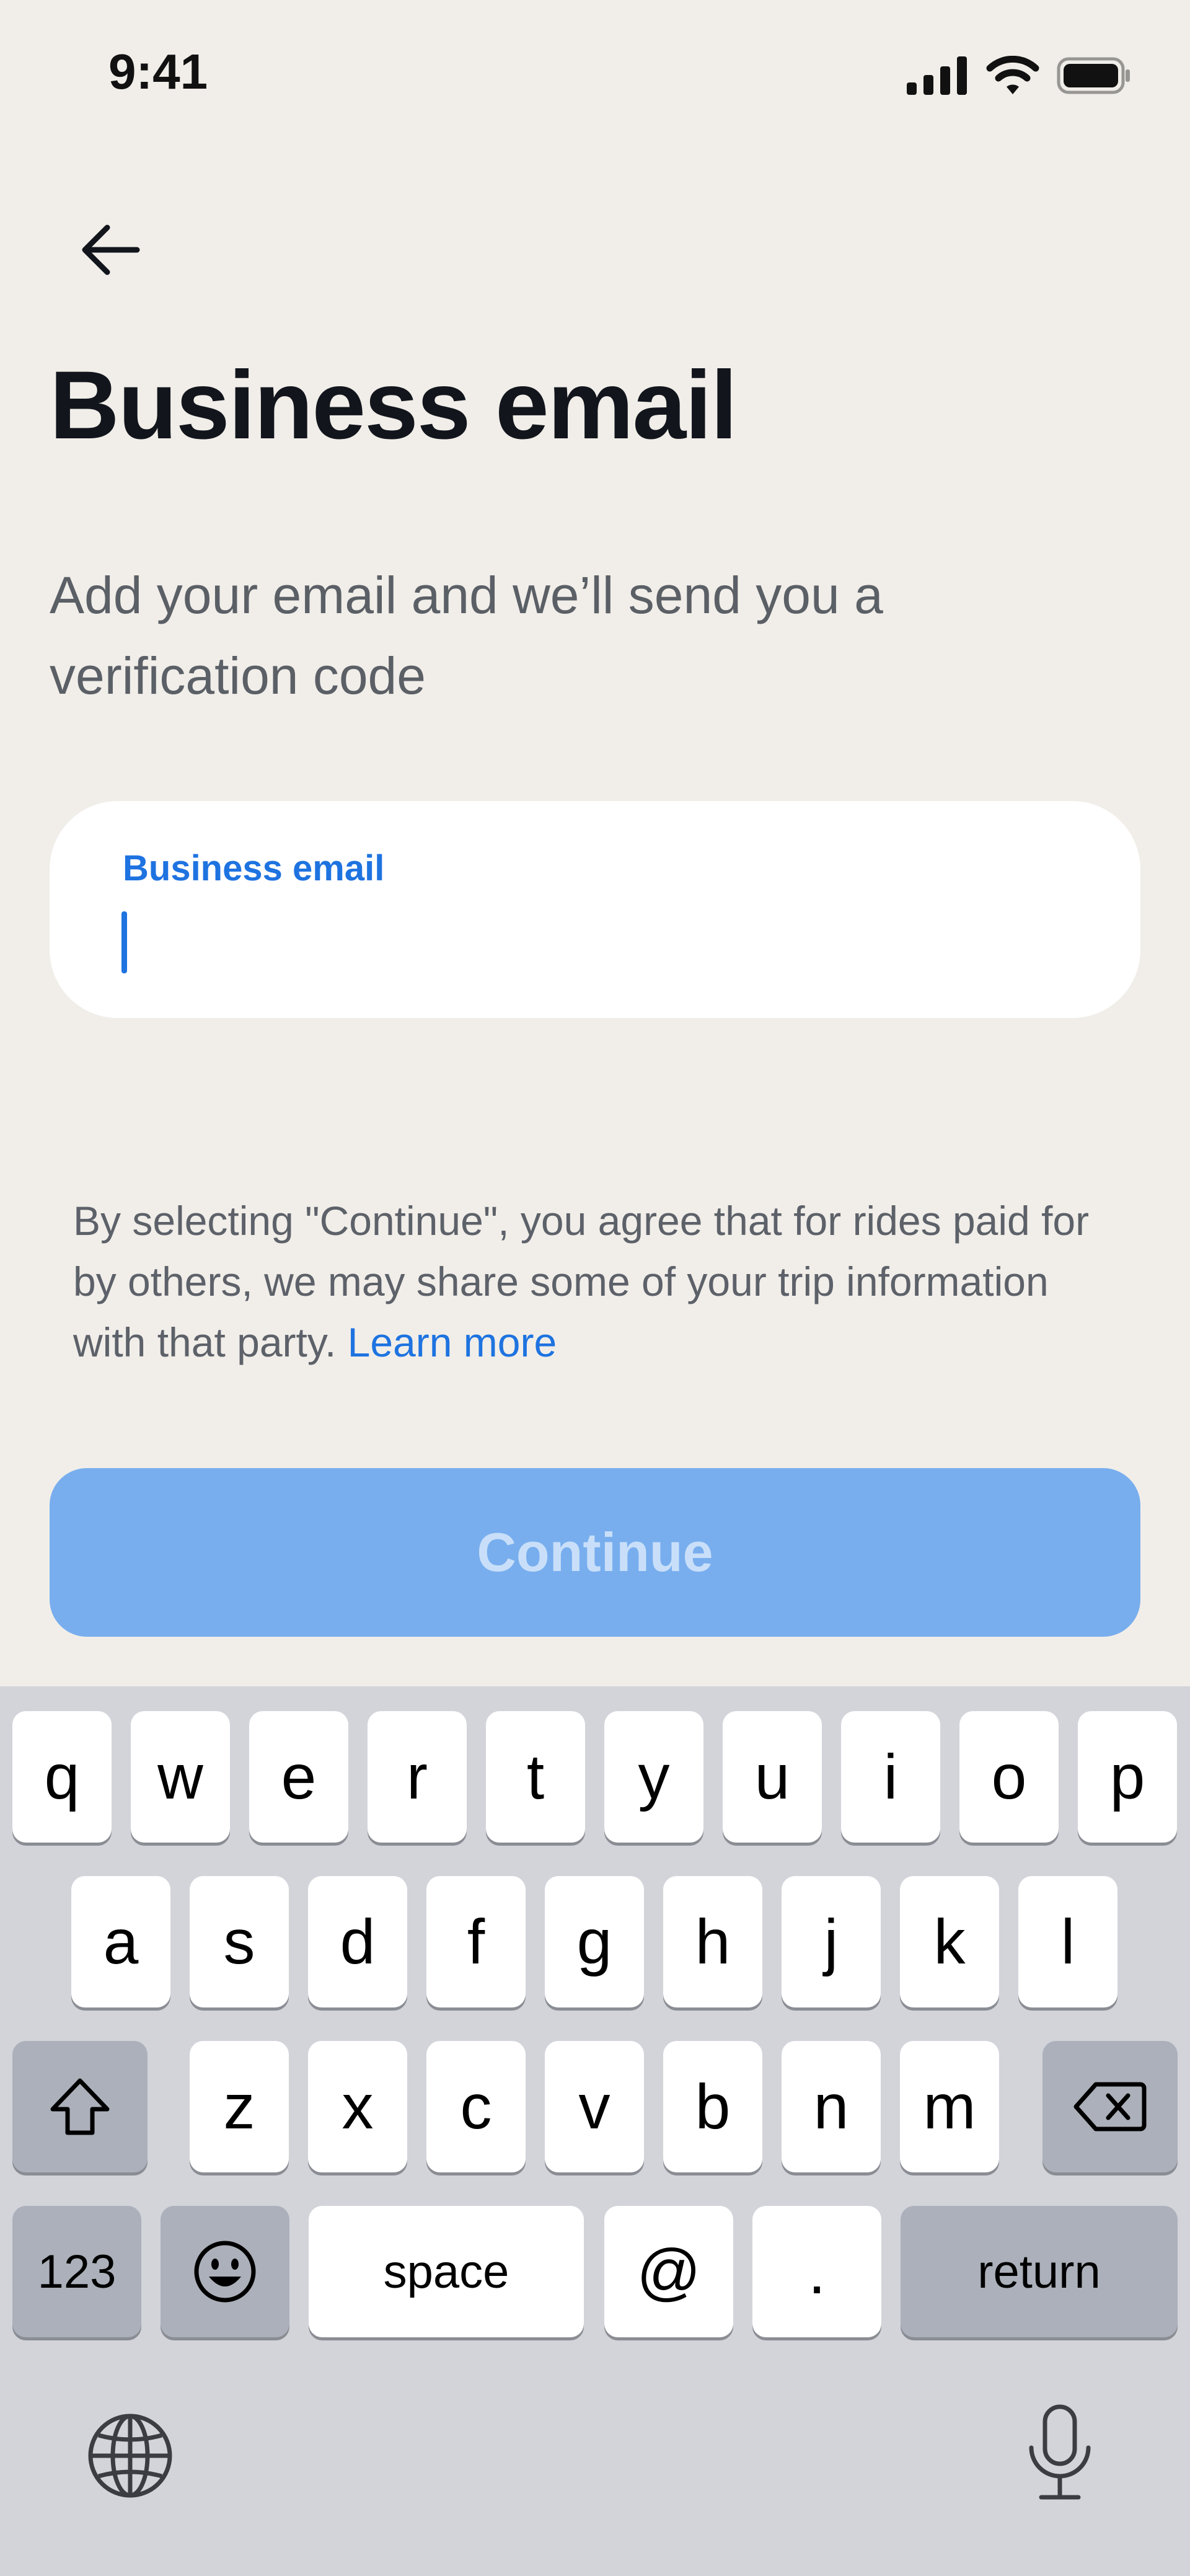  What do you see at coordinates (712, 1941) in the screenshot?
I see `key-h: h` at bounding box center [712, 1941].